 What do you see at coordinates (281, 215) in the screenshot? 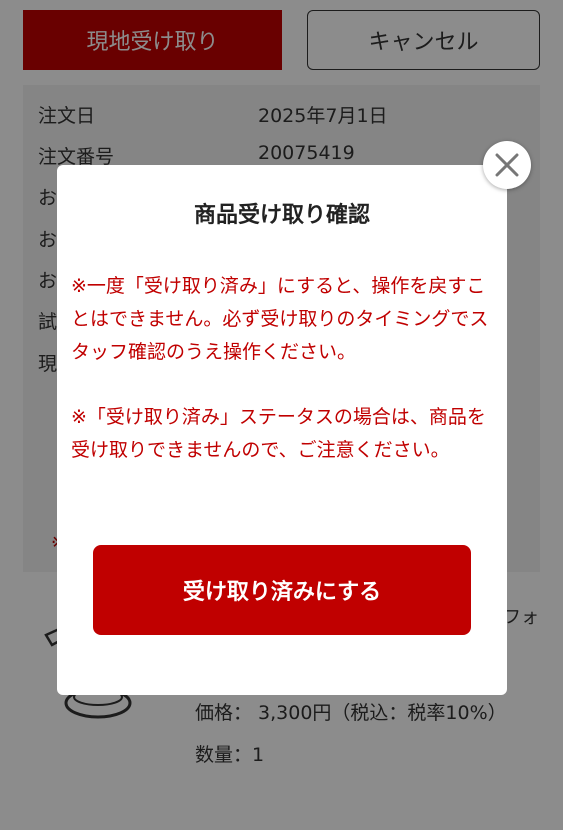
I see `dialog-title: 商品受け取り確認` at bounding box center [281, 215].